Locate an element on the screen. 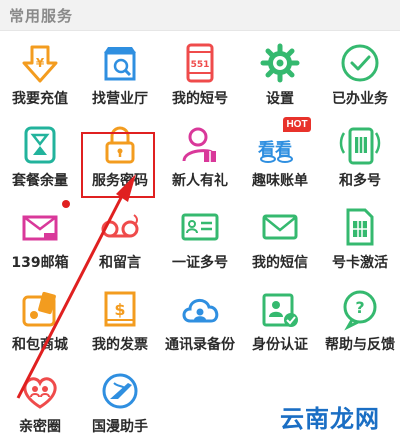 This screenshot has width=400, height=442. service-label: 我的发票 is located at coordinates (120, 345).